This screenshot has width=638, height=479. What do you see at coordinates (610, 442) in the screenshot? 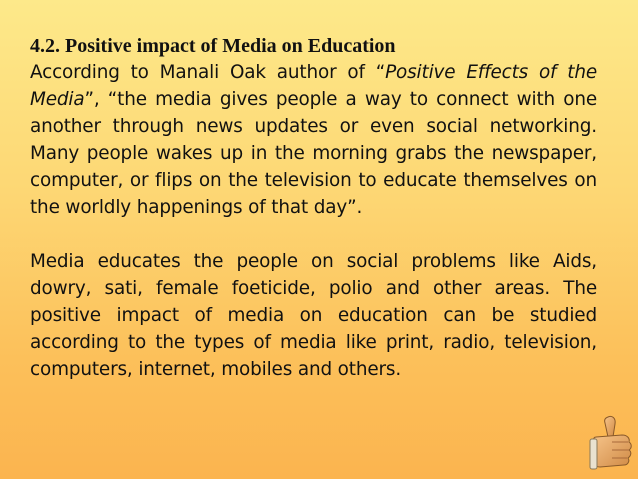
I see `thumbs-up-icon` at bounding box center [610, 442].